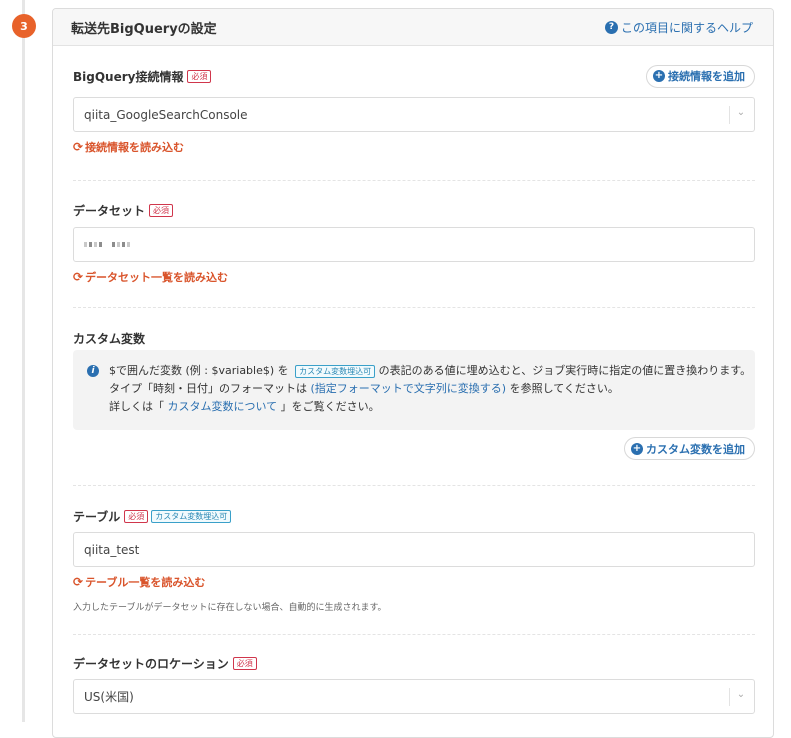 The height and width of the screenshot is (738, 791). I want to click on info-text: の表記のある値に埋め込むと、ジョブ実行時に指定の値に置き換わります。, so click(565, 370).